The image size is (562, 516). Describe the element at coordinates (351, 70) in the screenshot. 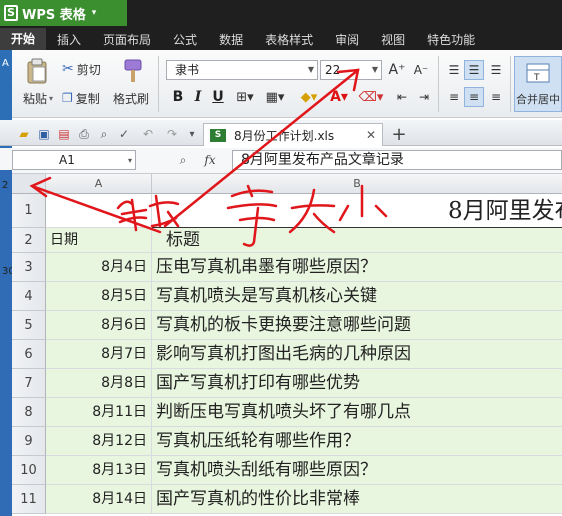

I see `font-size-select: 22 ▼` at that location.